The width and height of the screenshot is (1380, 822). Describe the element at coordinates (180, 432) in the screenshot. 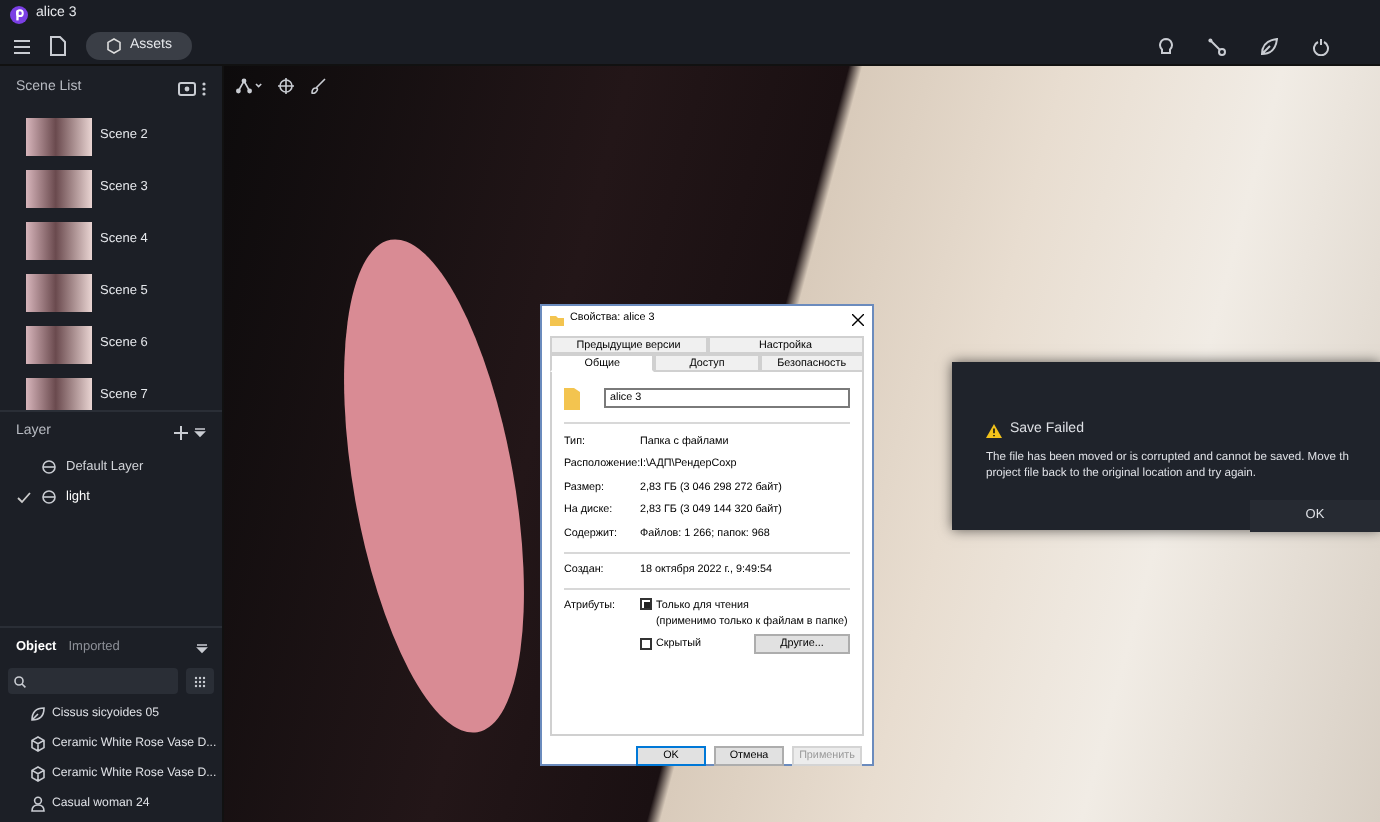

I see `plus-icon` at that location.